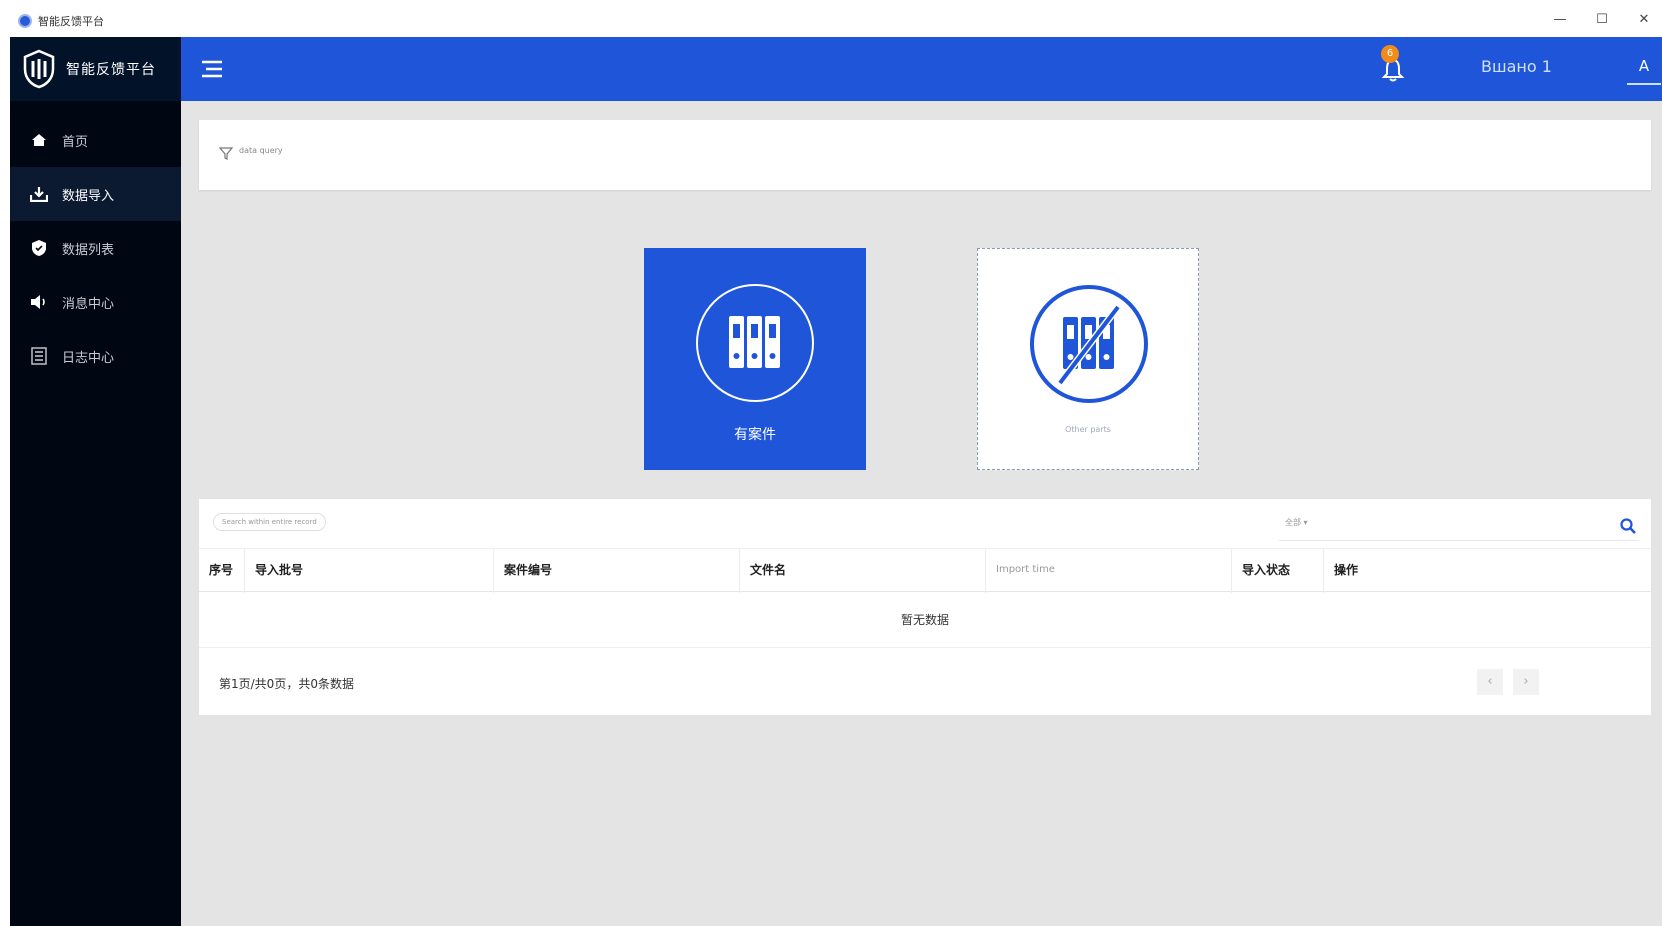 The height and width of the screenshot is (926, 1662). What do you see at coordinates (39, 356) in the screenshot?
I see `log-icon` at bounding box center [39, 356].